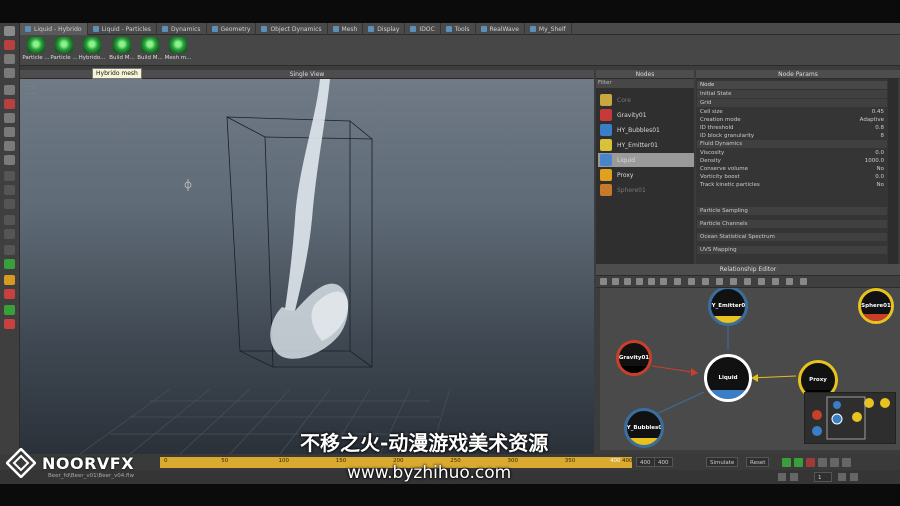 The image size is (900, 506). What do you see at coordinates (792, 224) in the screenshot?
I see `param-row: Particle Channels` at bounding box center [792, 224].